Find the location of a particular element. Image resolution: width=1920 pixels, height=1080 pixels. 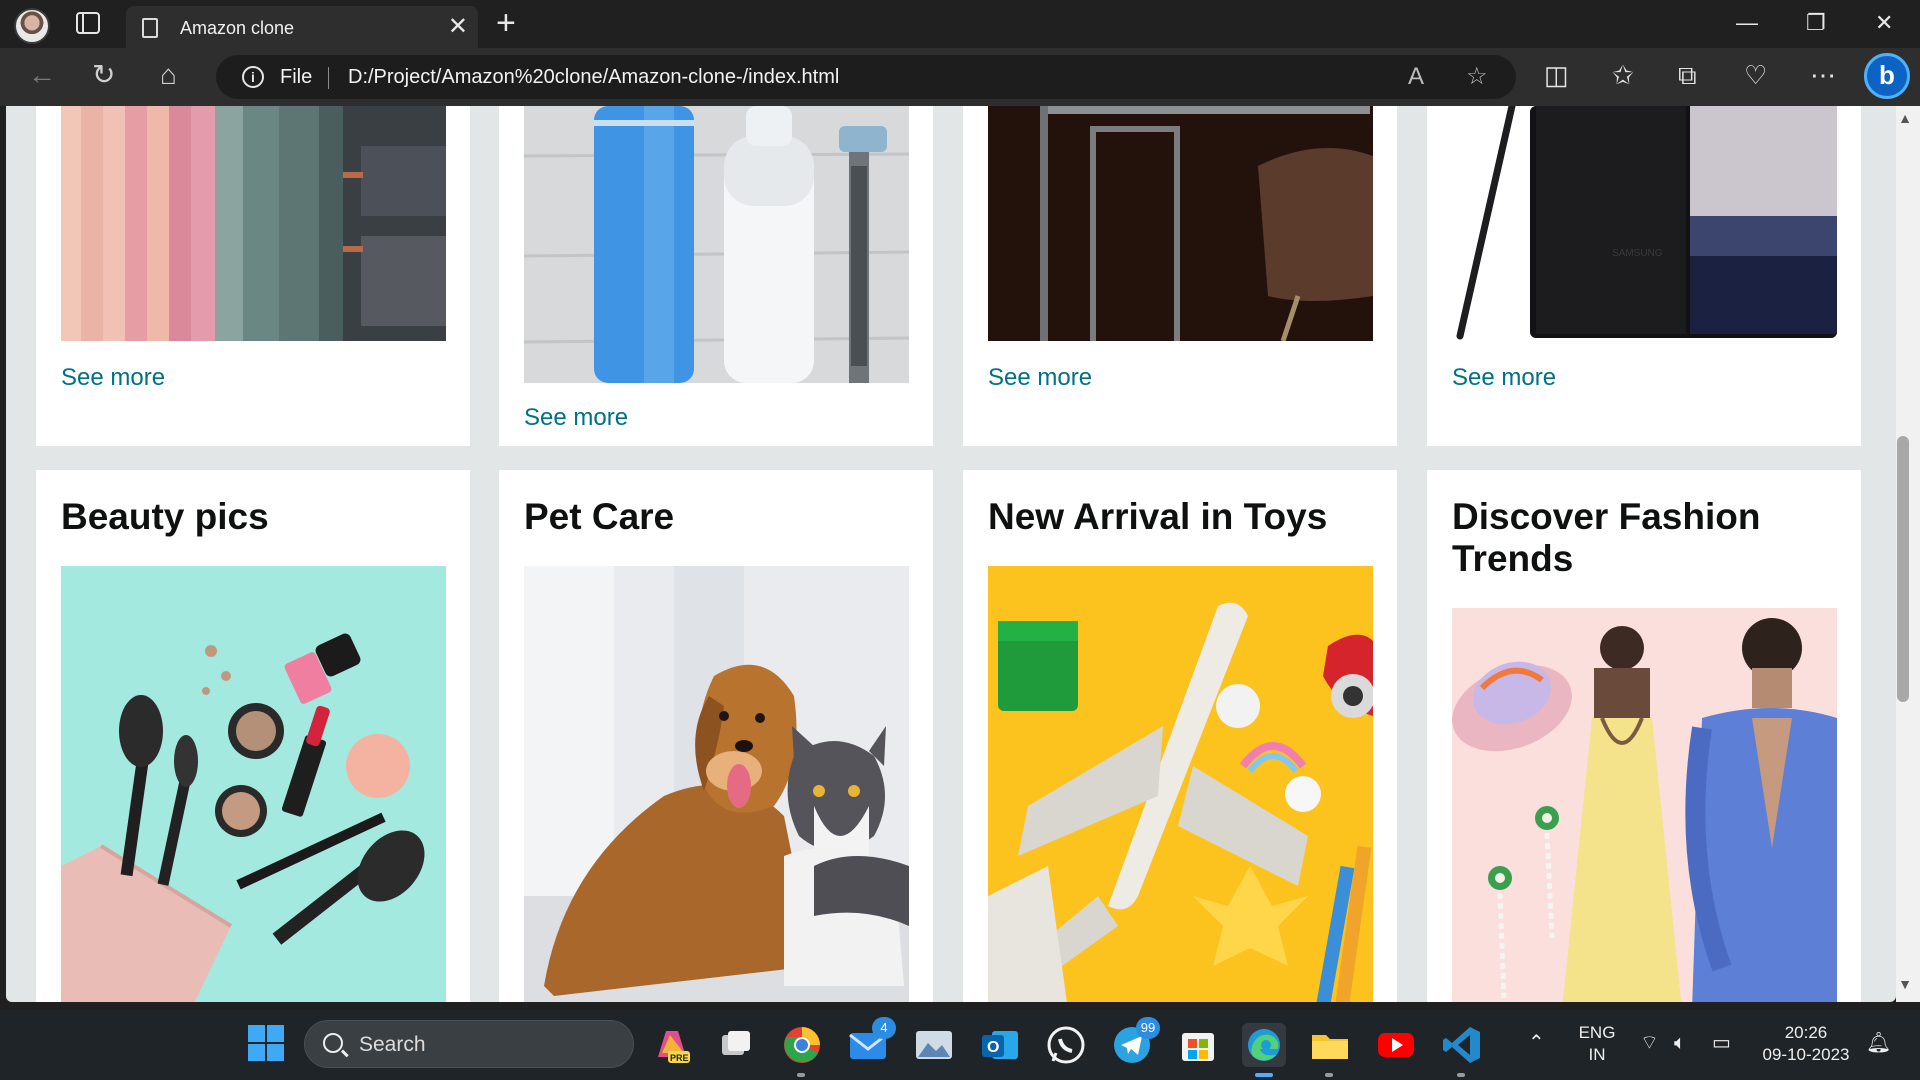

collections-icon: ⧉ is located at coordinates (1687, 75).